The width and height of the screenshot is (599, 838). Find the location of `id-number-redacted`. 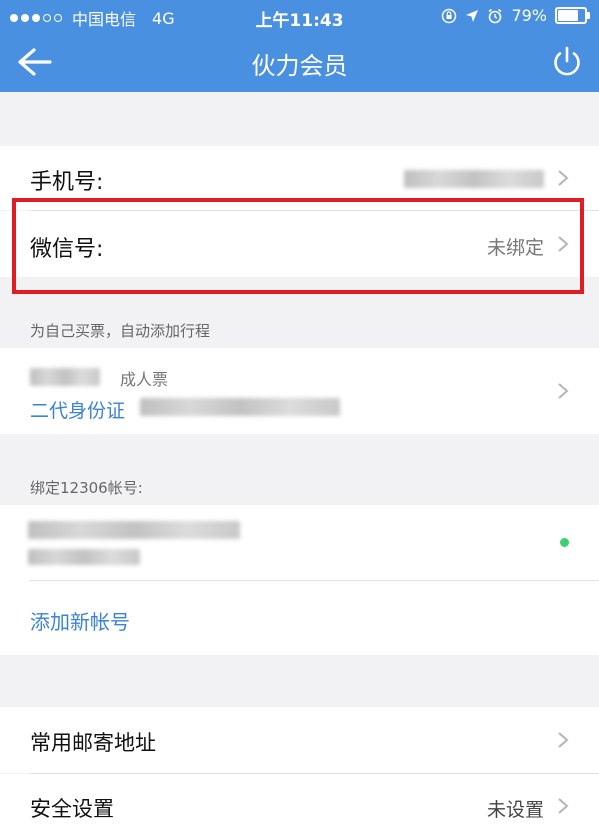

id-number-redacted is located at coordinates (240, 407).